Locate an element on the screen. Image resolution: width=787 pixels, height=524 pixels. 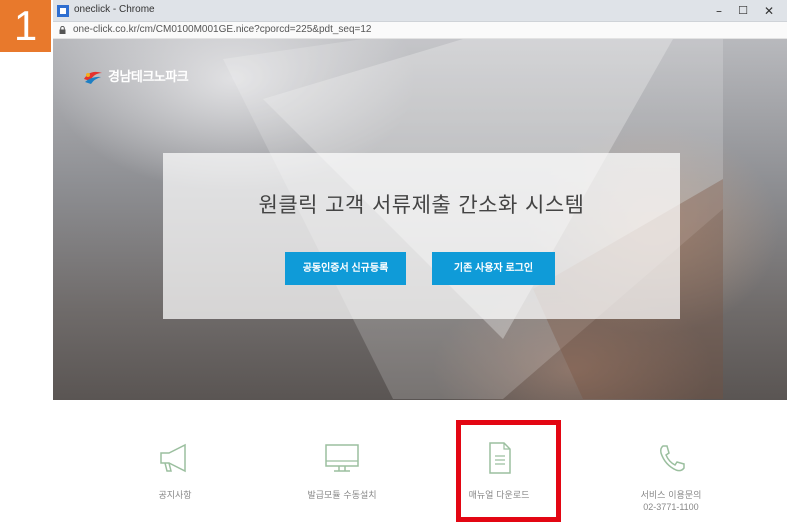
menu-label-notice: 공지사항 is located at coordinates (175, 496).